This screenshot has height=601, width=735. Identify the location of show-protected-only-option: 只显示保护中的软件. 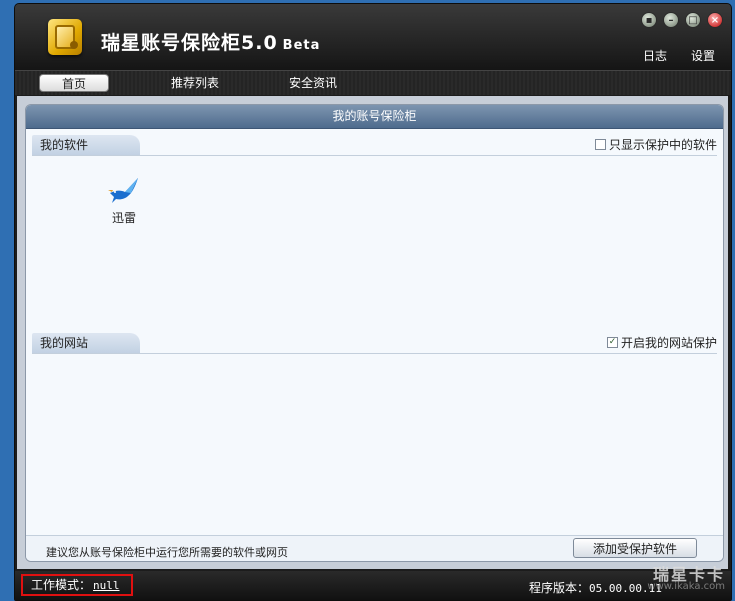
(655, 144).